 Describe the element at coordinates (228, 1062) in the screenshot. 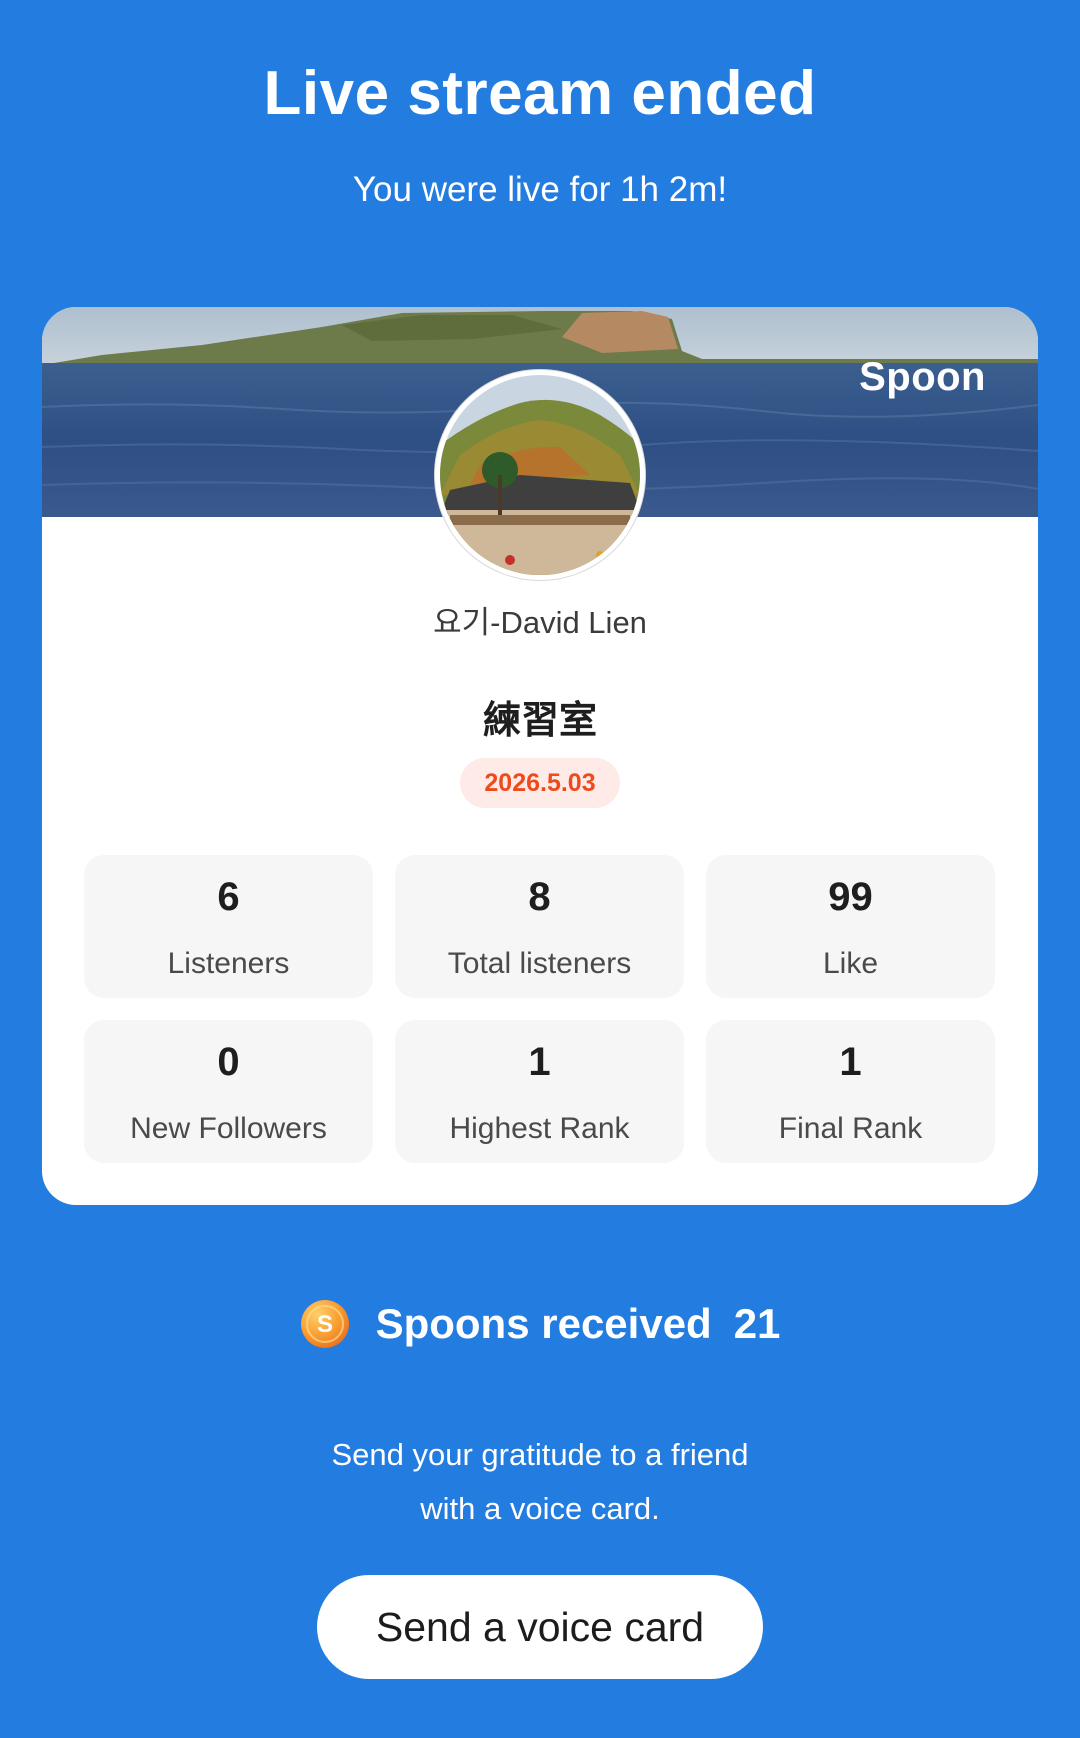

I see `stat-value: 0` at that location.